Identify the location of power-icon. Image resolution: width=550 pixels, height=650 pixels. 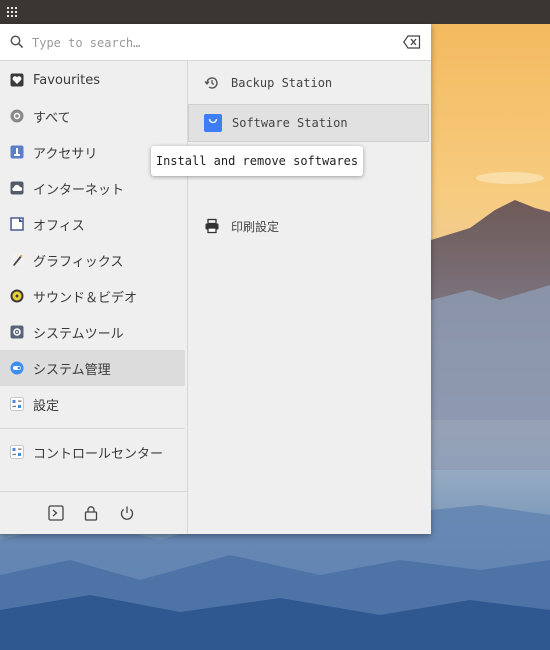
(127, 513).